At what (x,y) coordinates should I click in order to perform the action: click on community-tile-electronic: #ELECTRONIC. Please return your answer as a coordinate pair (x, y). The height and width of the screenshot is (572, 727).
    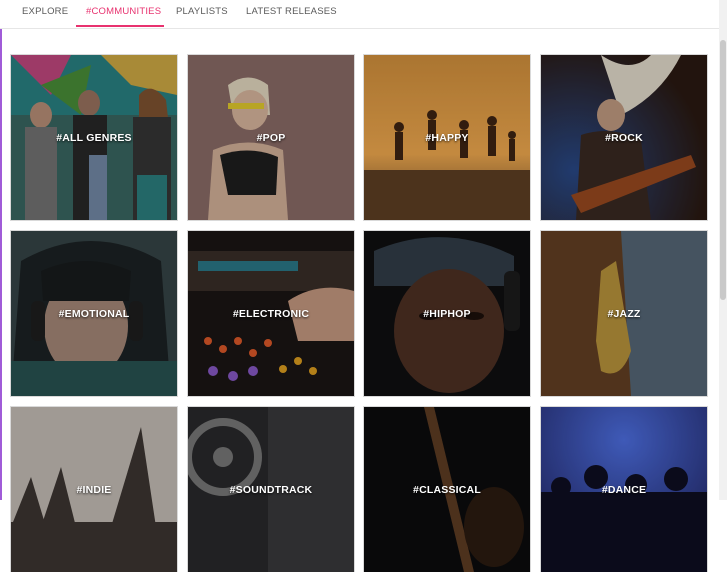
    Looking at the image, I should click on (271, 313).